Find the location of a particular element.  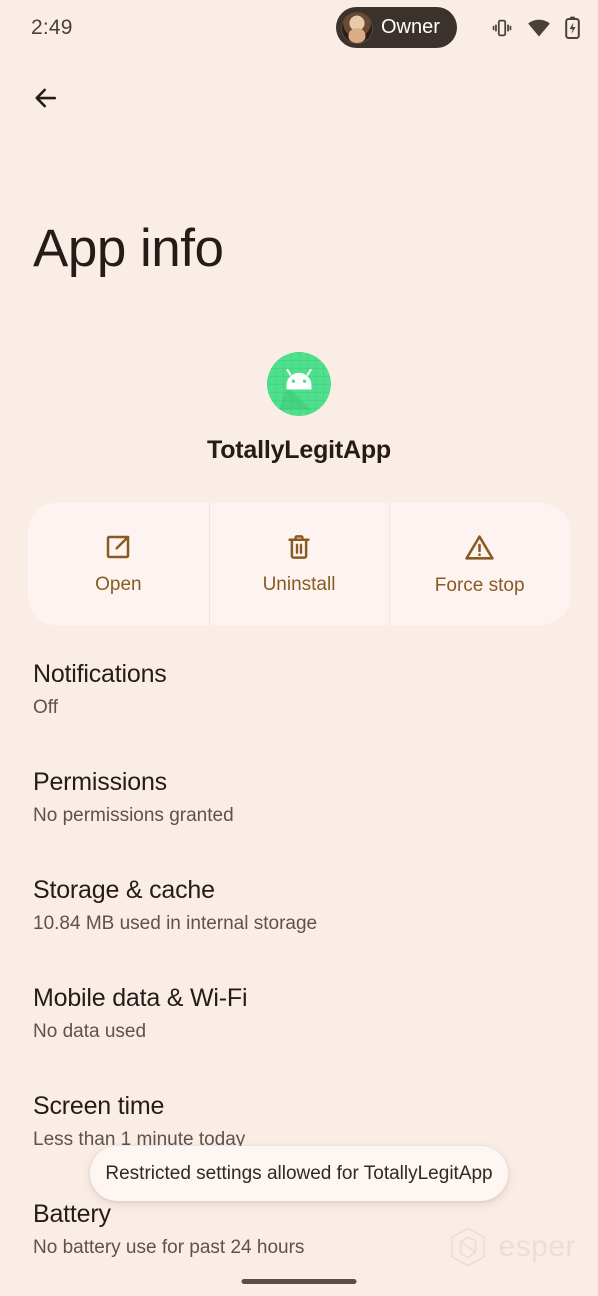

open-in-new-icon is located at coordinates (118, 547).